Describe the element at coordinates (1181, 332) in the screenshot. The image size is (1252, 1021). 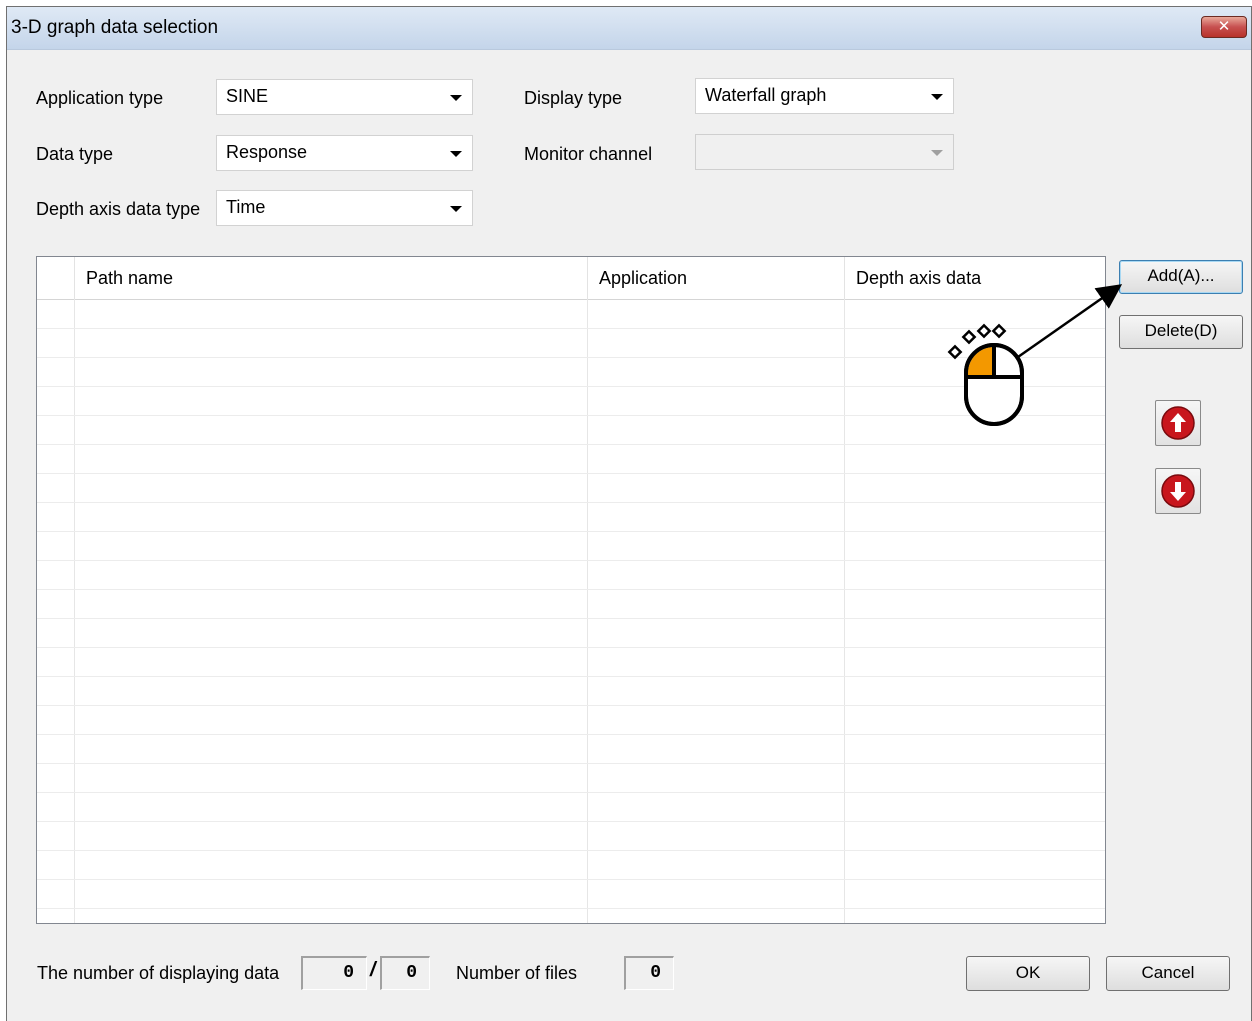
I see `delete-button: Delete(D)` at that location.